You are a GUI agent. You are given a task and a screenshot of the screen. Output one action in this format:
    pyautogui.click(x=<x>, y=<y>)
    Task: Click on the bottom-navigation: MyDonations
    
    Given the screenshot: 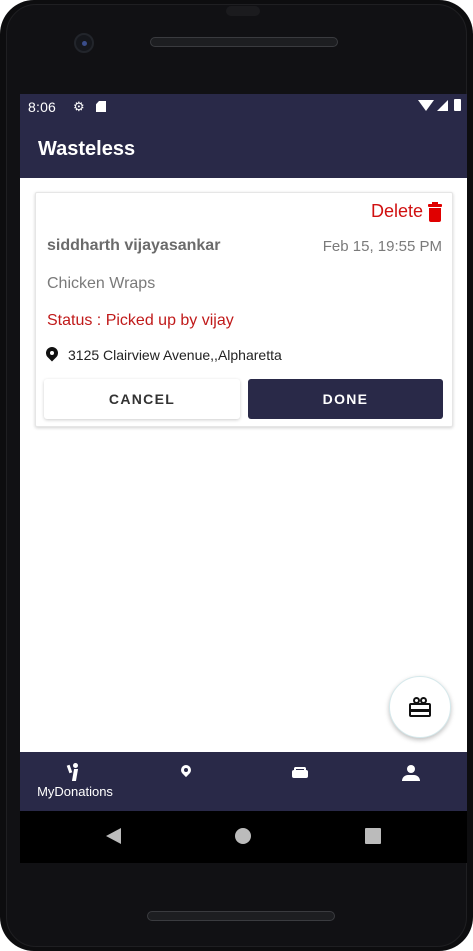 What is the action you would take?
    pyautogui.click(x=243, y=781)
    